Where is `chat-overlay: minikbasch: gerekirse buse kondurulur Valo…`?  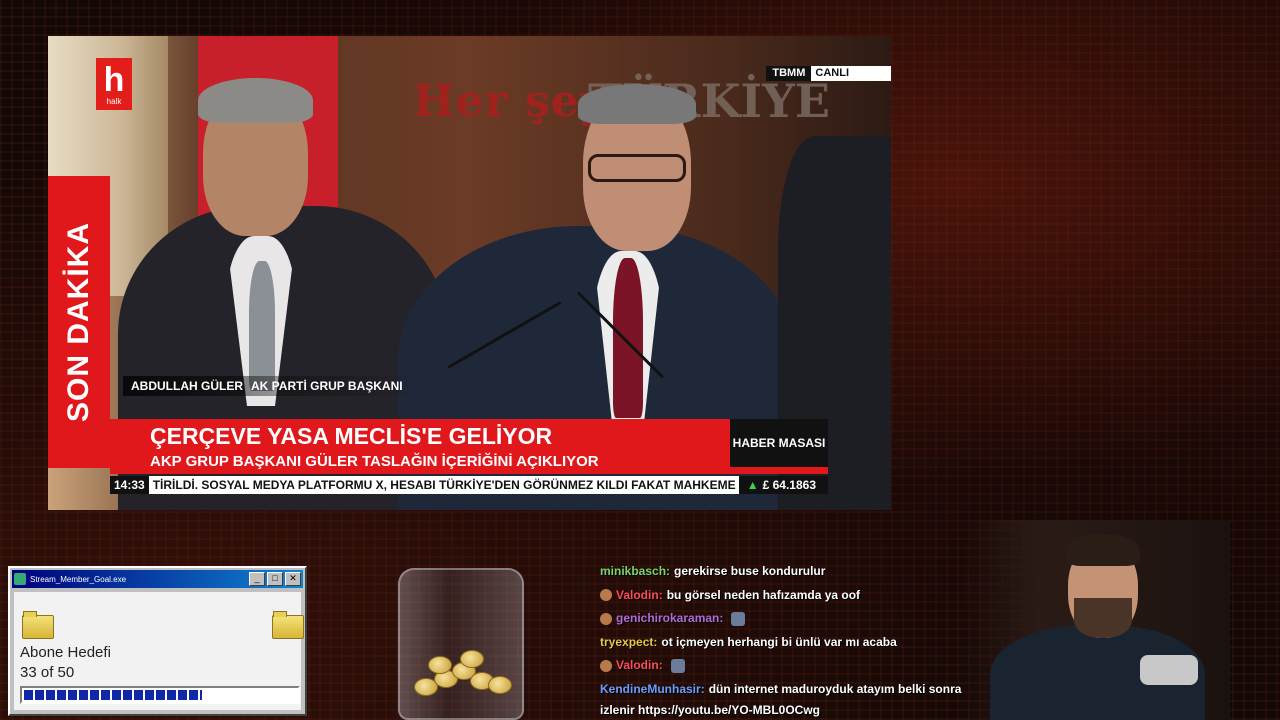 chat-overlay: minikbasch: gerekirse buse kondurulur Valo… is located at coordinates (790, 639).